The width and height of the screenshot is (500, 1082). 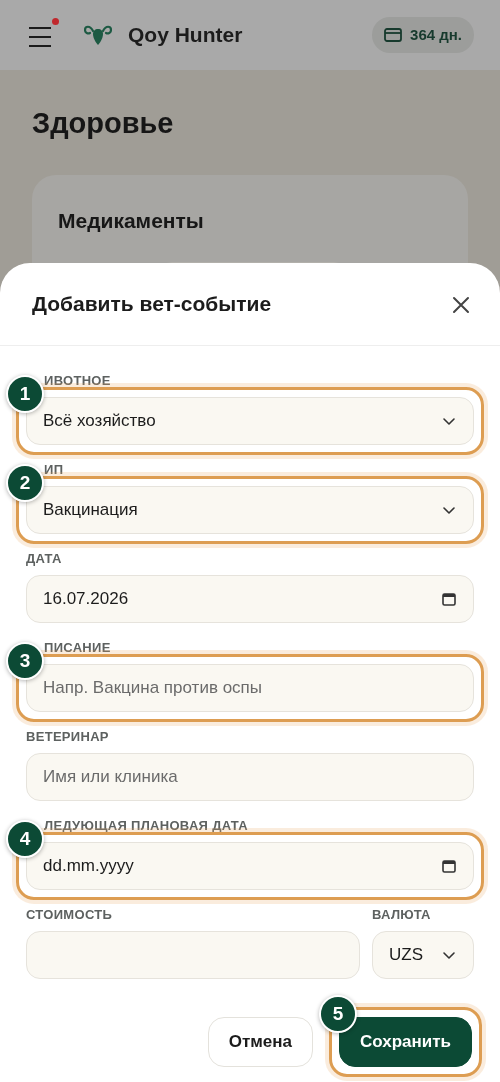 I want to click on page-title: Здоровье, so click(x=103, y=123).